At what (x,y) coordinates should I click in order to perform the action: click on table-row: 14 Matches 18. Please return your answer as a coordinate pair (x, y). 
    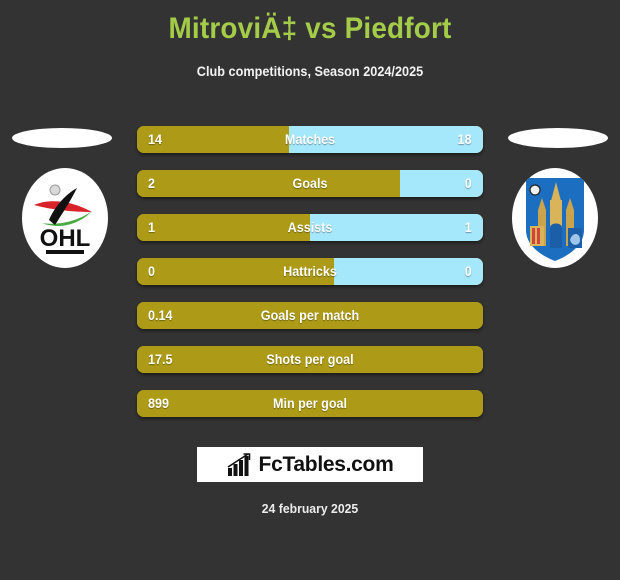
    Looking at the image, I should click on (310, 139).